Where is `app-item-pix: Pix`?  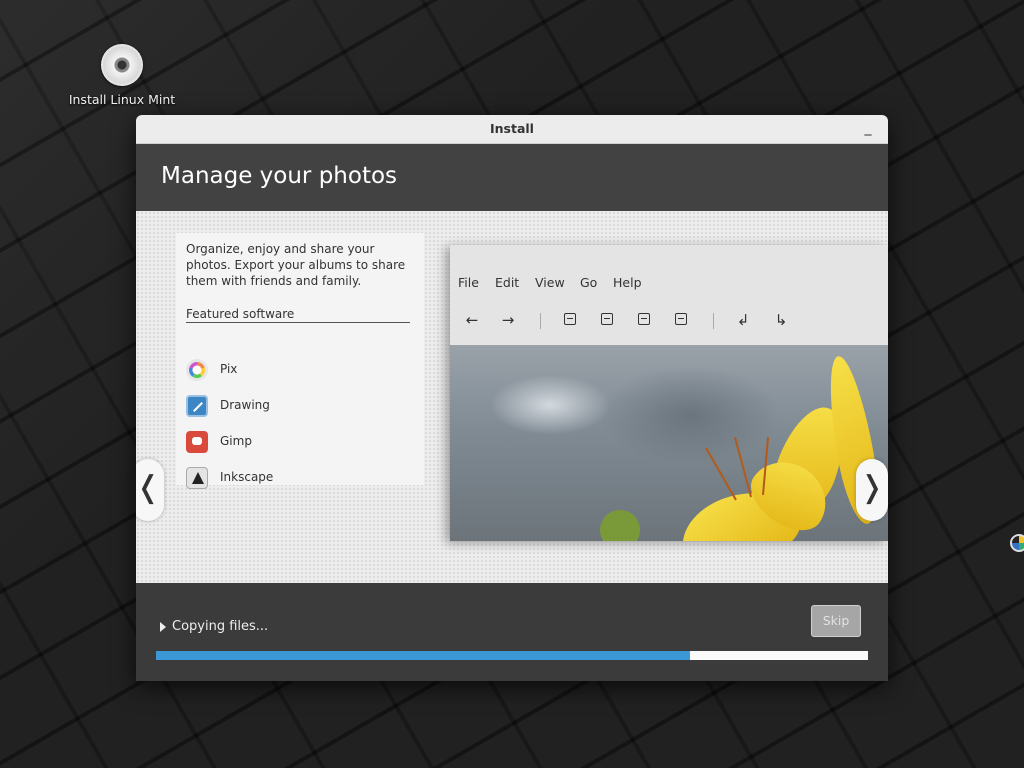
app-item-pix: Pix is located at coordinates (286, 369).